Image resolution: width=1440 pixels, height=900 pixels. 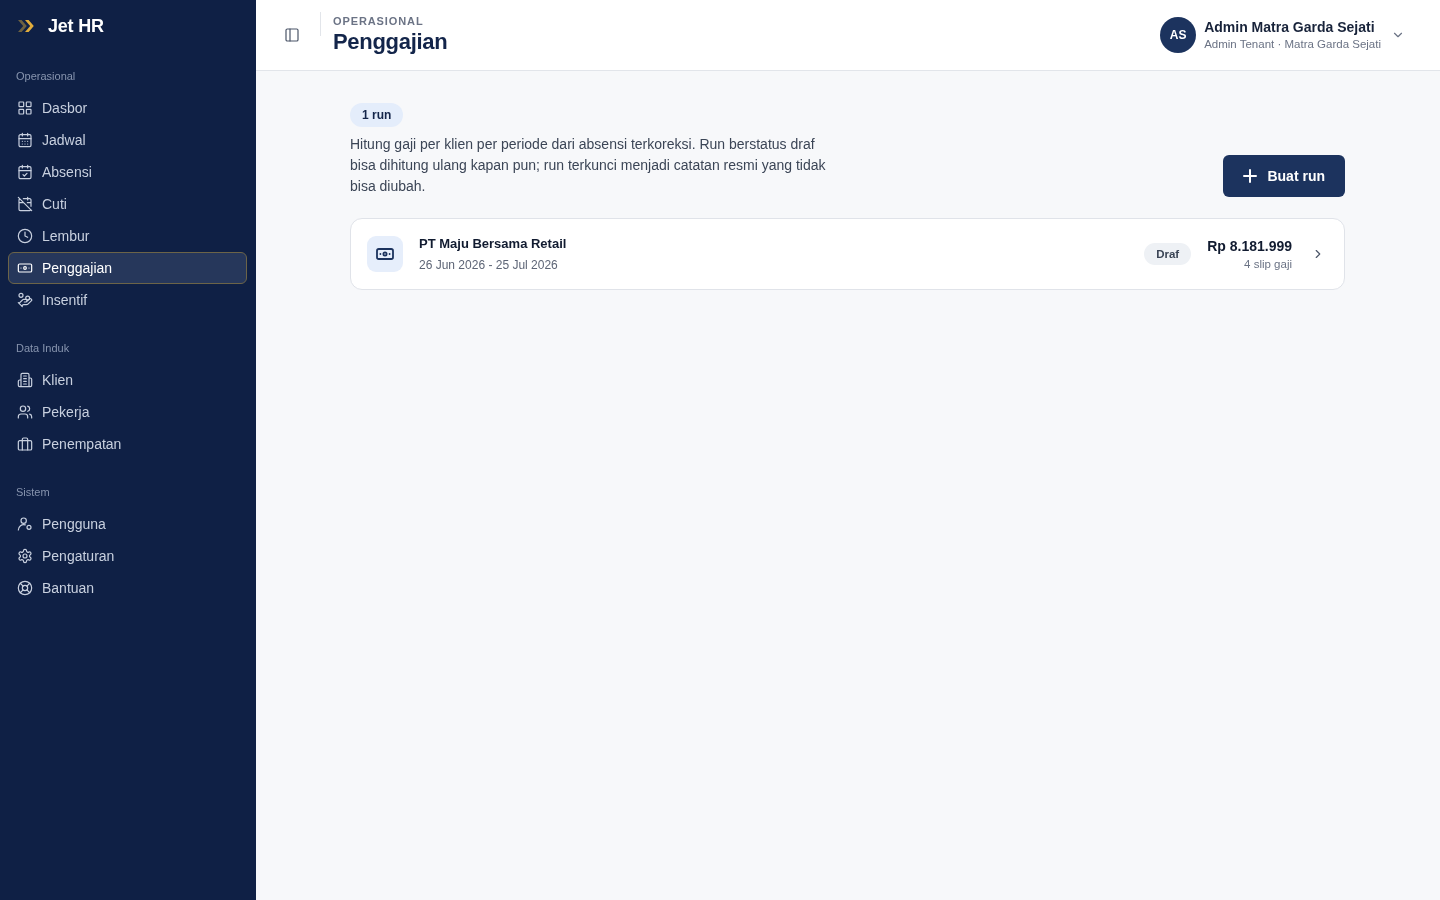 What do you see at coordinates (25, 380) in the screenshot?
I see `building-icon` at bounding box center [25, 380].